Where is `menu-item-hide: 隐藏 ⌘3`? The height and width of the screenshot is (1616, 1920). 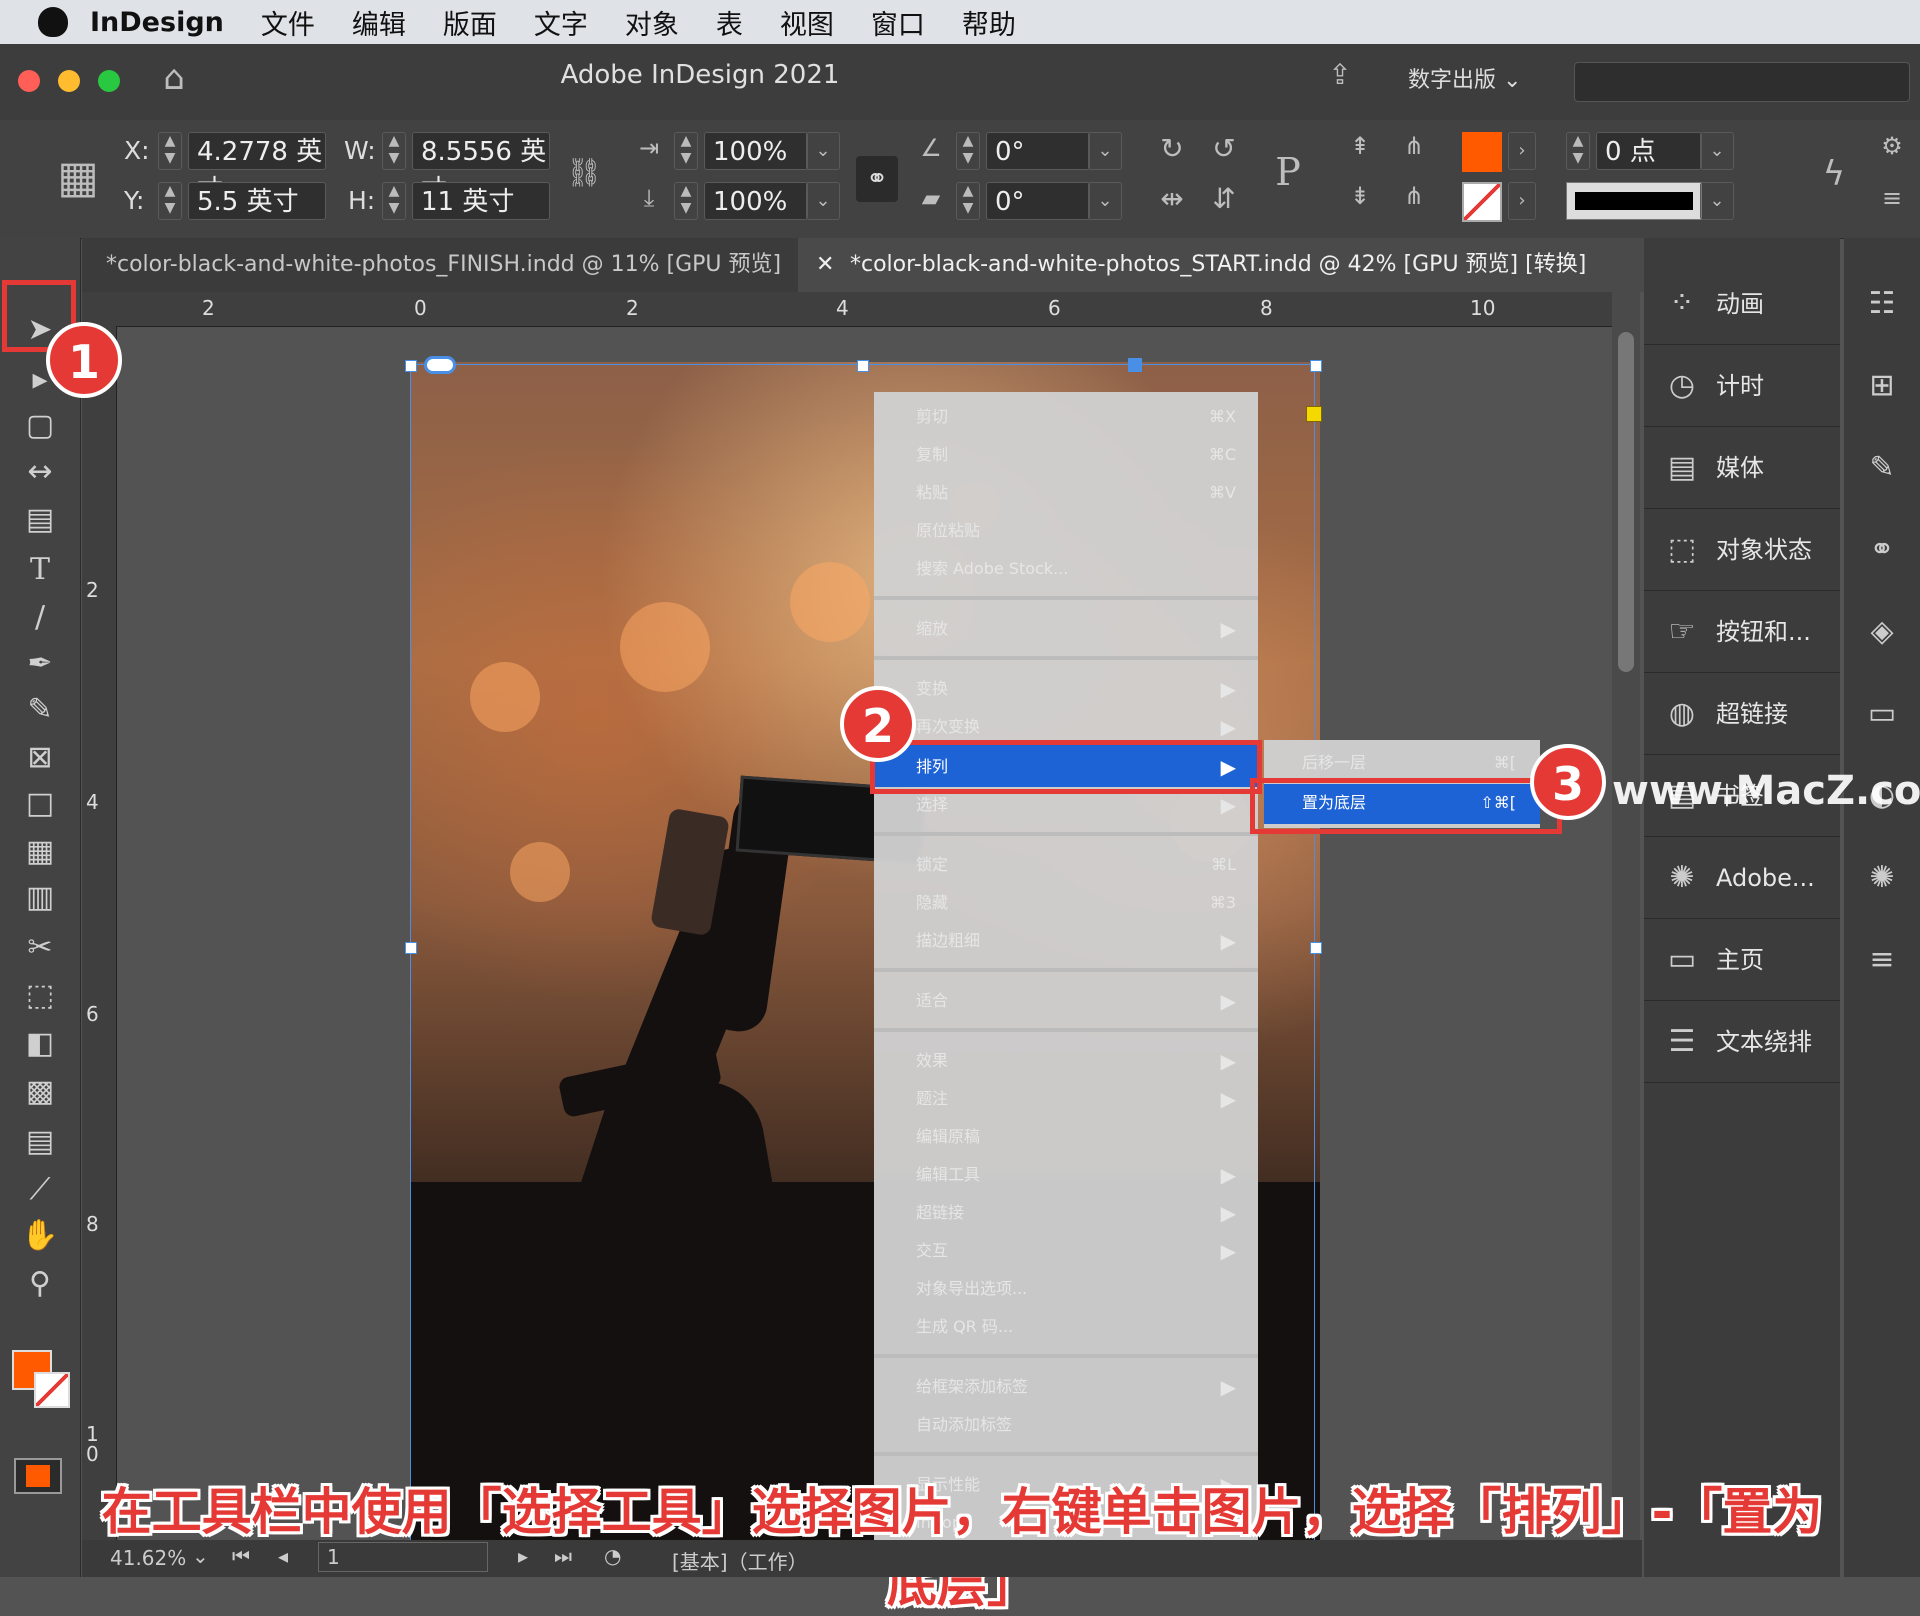 menu-item-hide: 隐藏 ⌘3 is located at coordinates (1076, 903).